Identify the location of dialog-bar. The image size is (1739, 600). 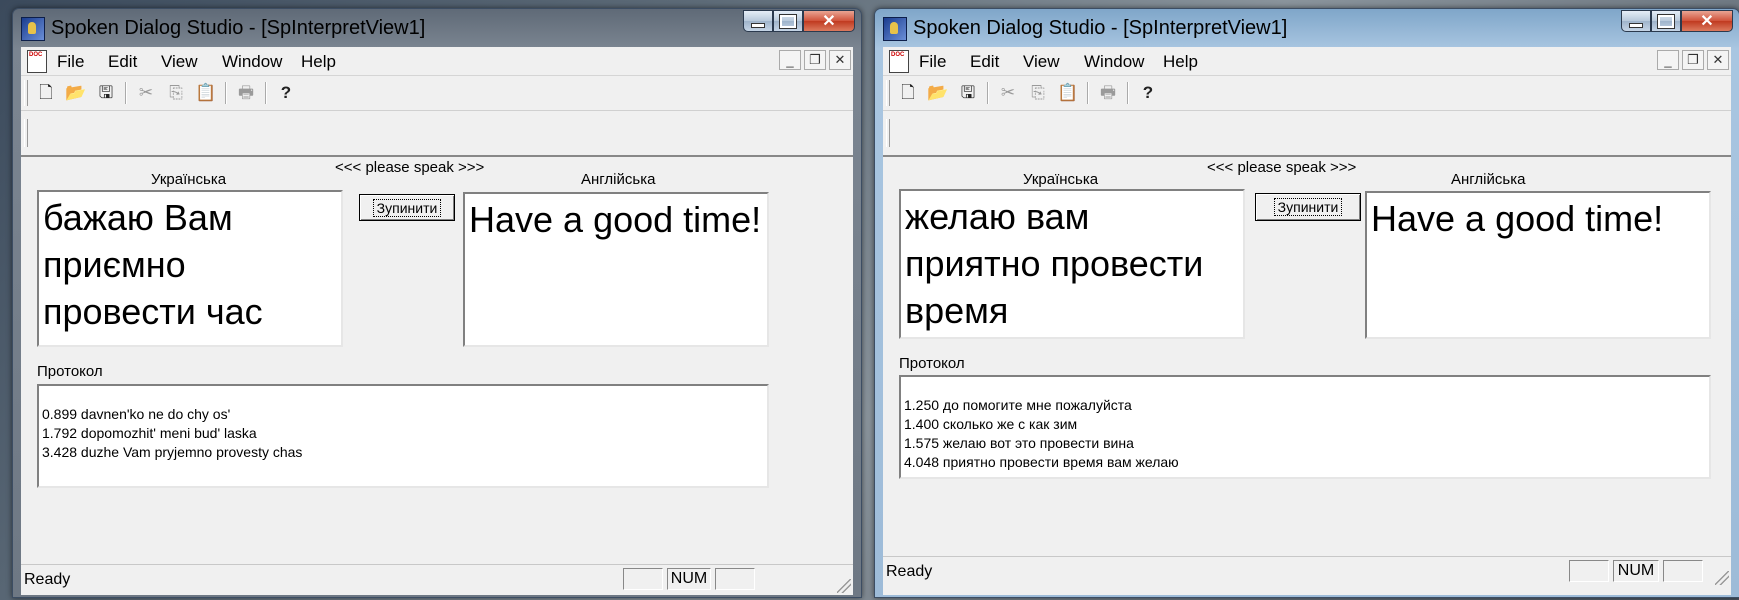
(1307, 134).